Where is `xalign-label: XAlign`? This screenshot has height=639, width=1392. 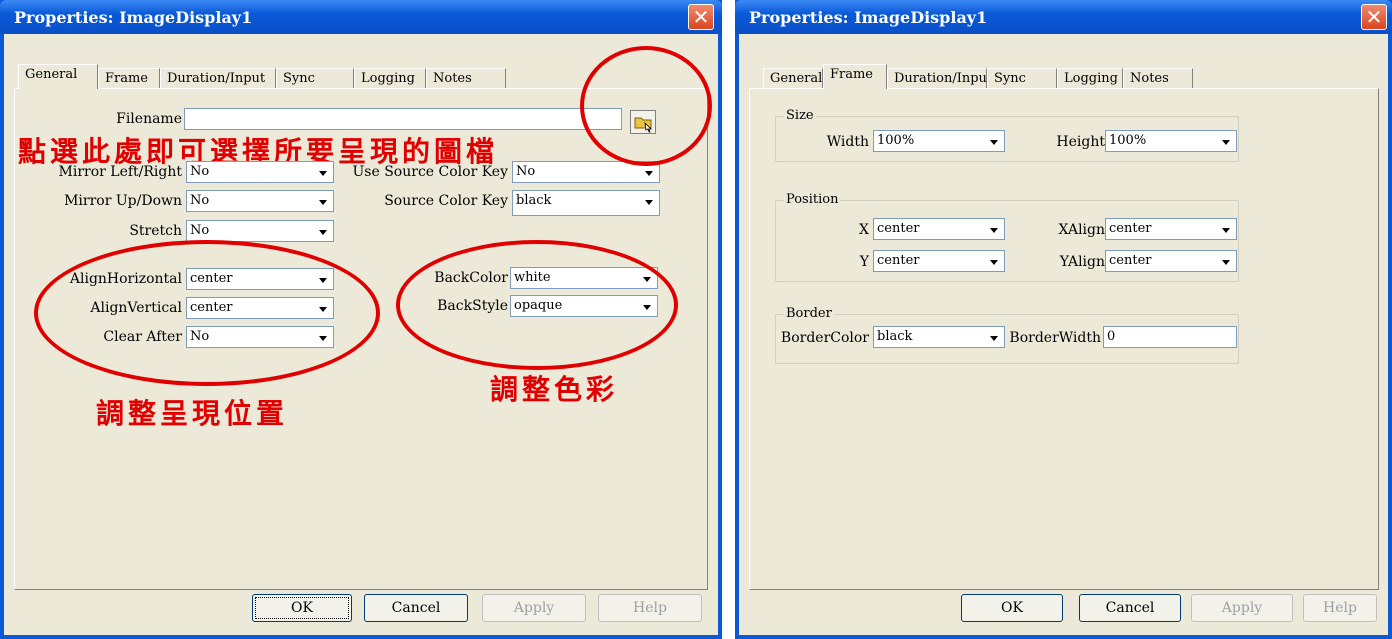
xalign-label: XAlign is located at coordinates (1081, 230).